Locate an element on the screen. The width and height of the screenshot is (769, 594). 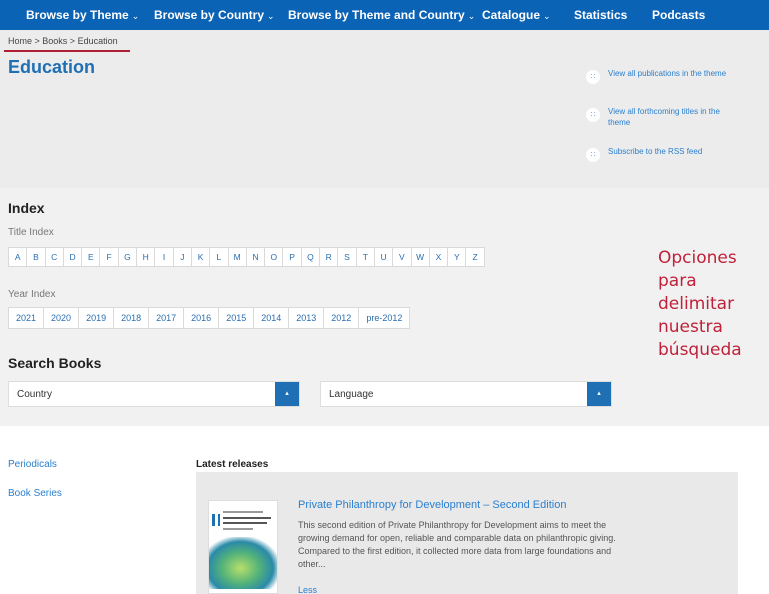
year-index-item: 2014 is located at coordinates (271, 318).